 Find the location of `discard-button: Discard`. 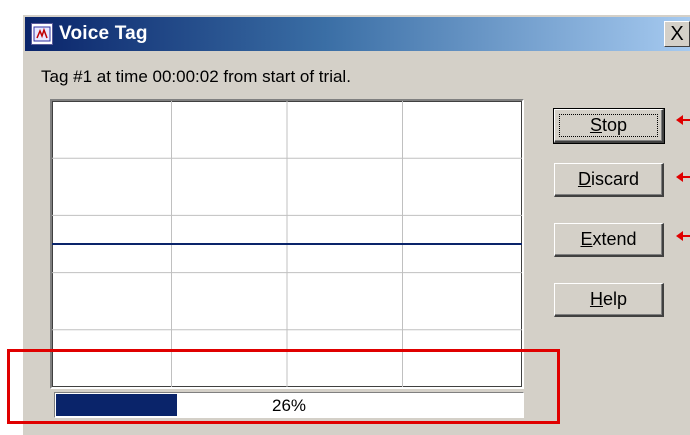

discard-button: Discard is located at coordinates (609, 180).